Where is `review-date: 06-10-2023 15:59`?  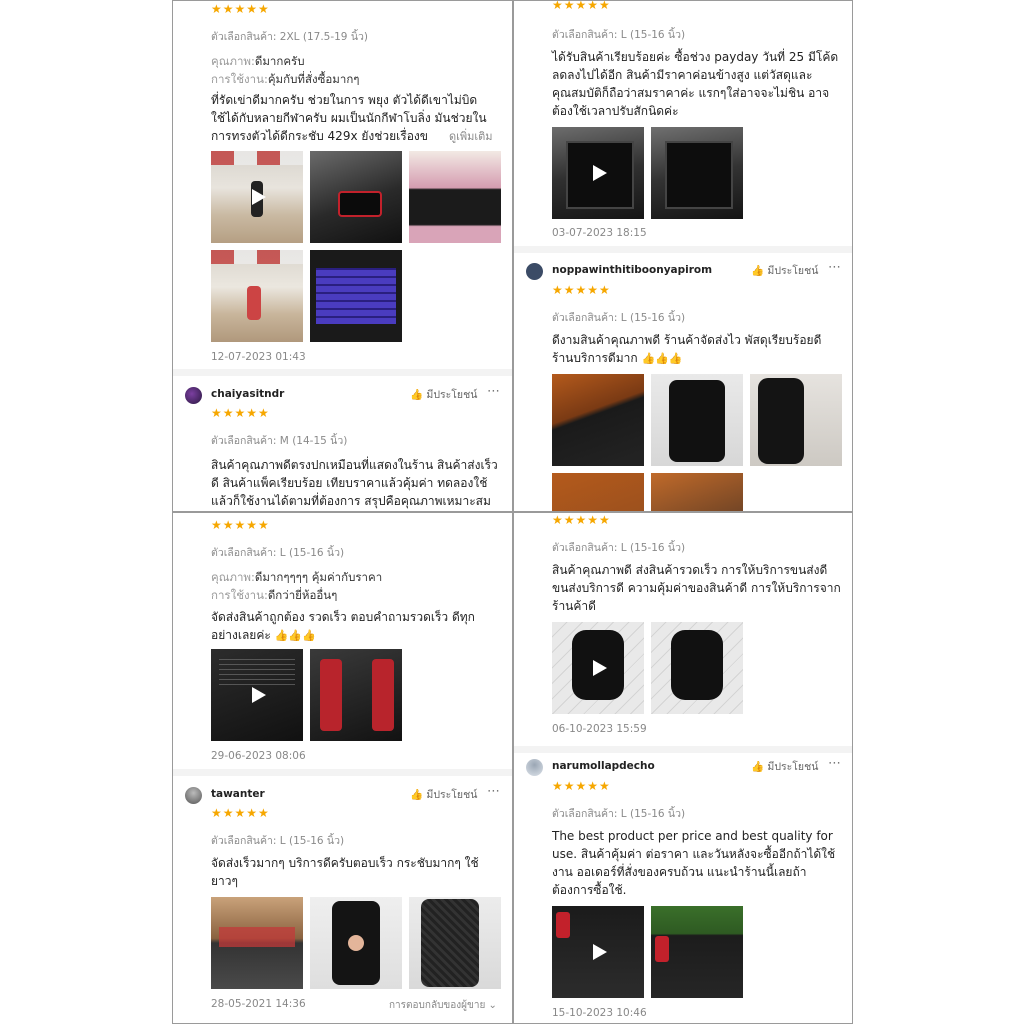 review-date: 06-10-2023 15:59 is located at coordinates (599, 729).